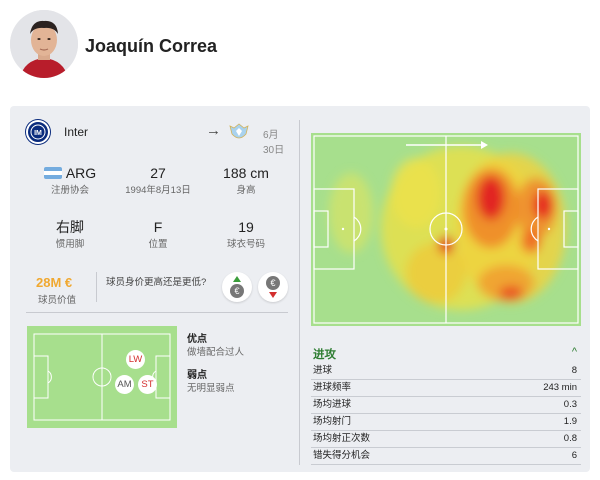 This screenshot has width=600, height=480. Describe the element at coordinates (56, 300) in the screenshot. I see `market-value-label: 球员价值` at that location.